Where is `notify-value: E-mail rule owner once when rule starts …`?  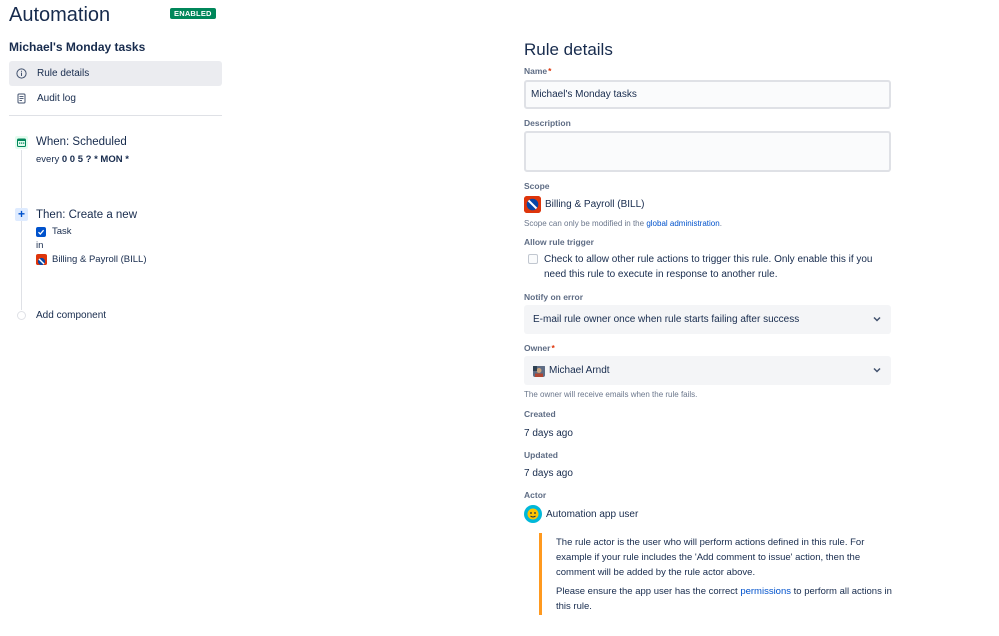 notify-value: E-mail rule owner once when rule starts … is located at coordinates (666, 319).